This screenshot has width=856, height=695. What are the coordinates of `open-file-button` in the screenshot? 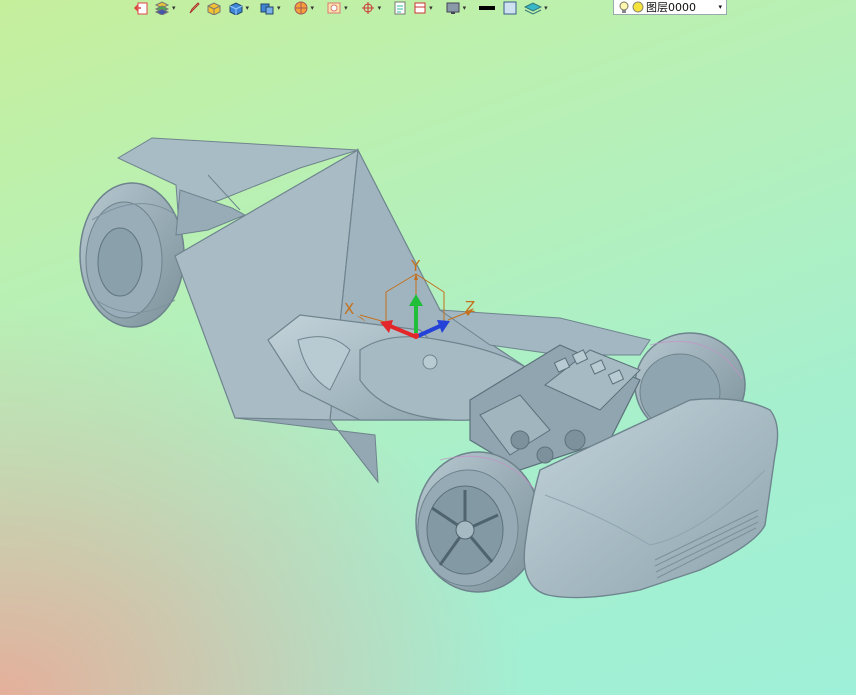 It's located at (141, 8).